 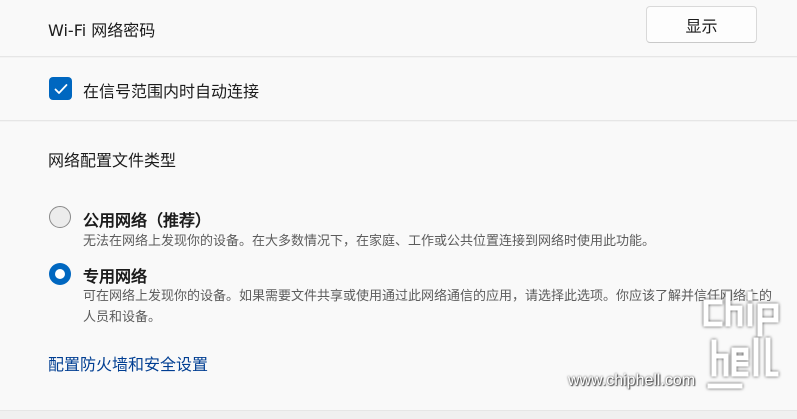 What do you see at coordinates (701, 24) in the screenshot?
I see `show-password-button: 显示` at bounding box center [701, 24].